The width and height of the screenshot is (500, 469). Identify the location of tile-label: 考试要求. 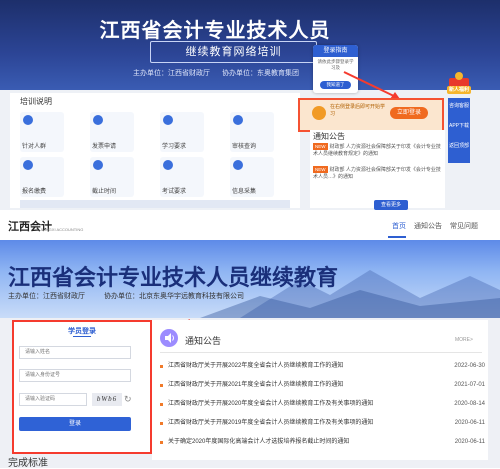
(174, 192).